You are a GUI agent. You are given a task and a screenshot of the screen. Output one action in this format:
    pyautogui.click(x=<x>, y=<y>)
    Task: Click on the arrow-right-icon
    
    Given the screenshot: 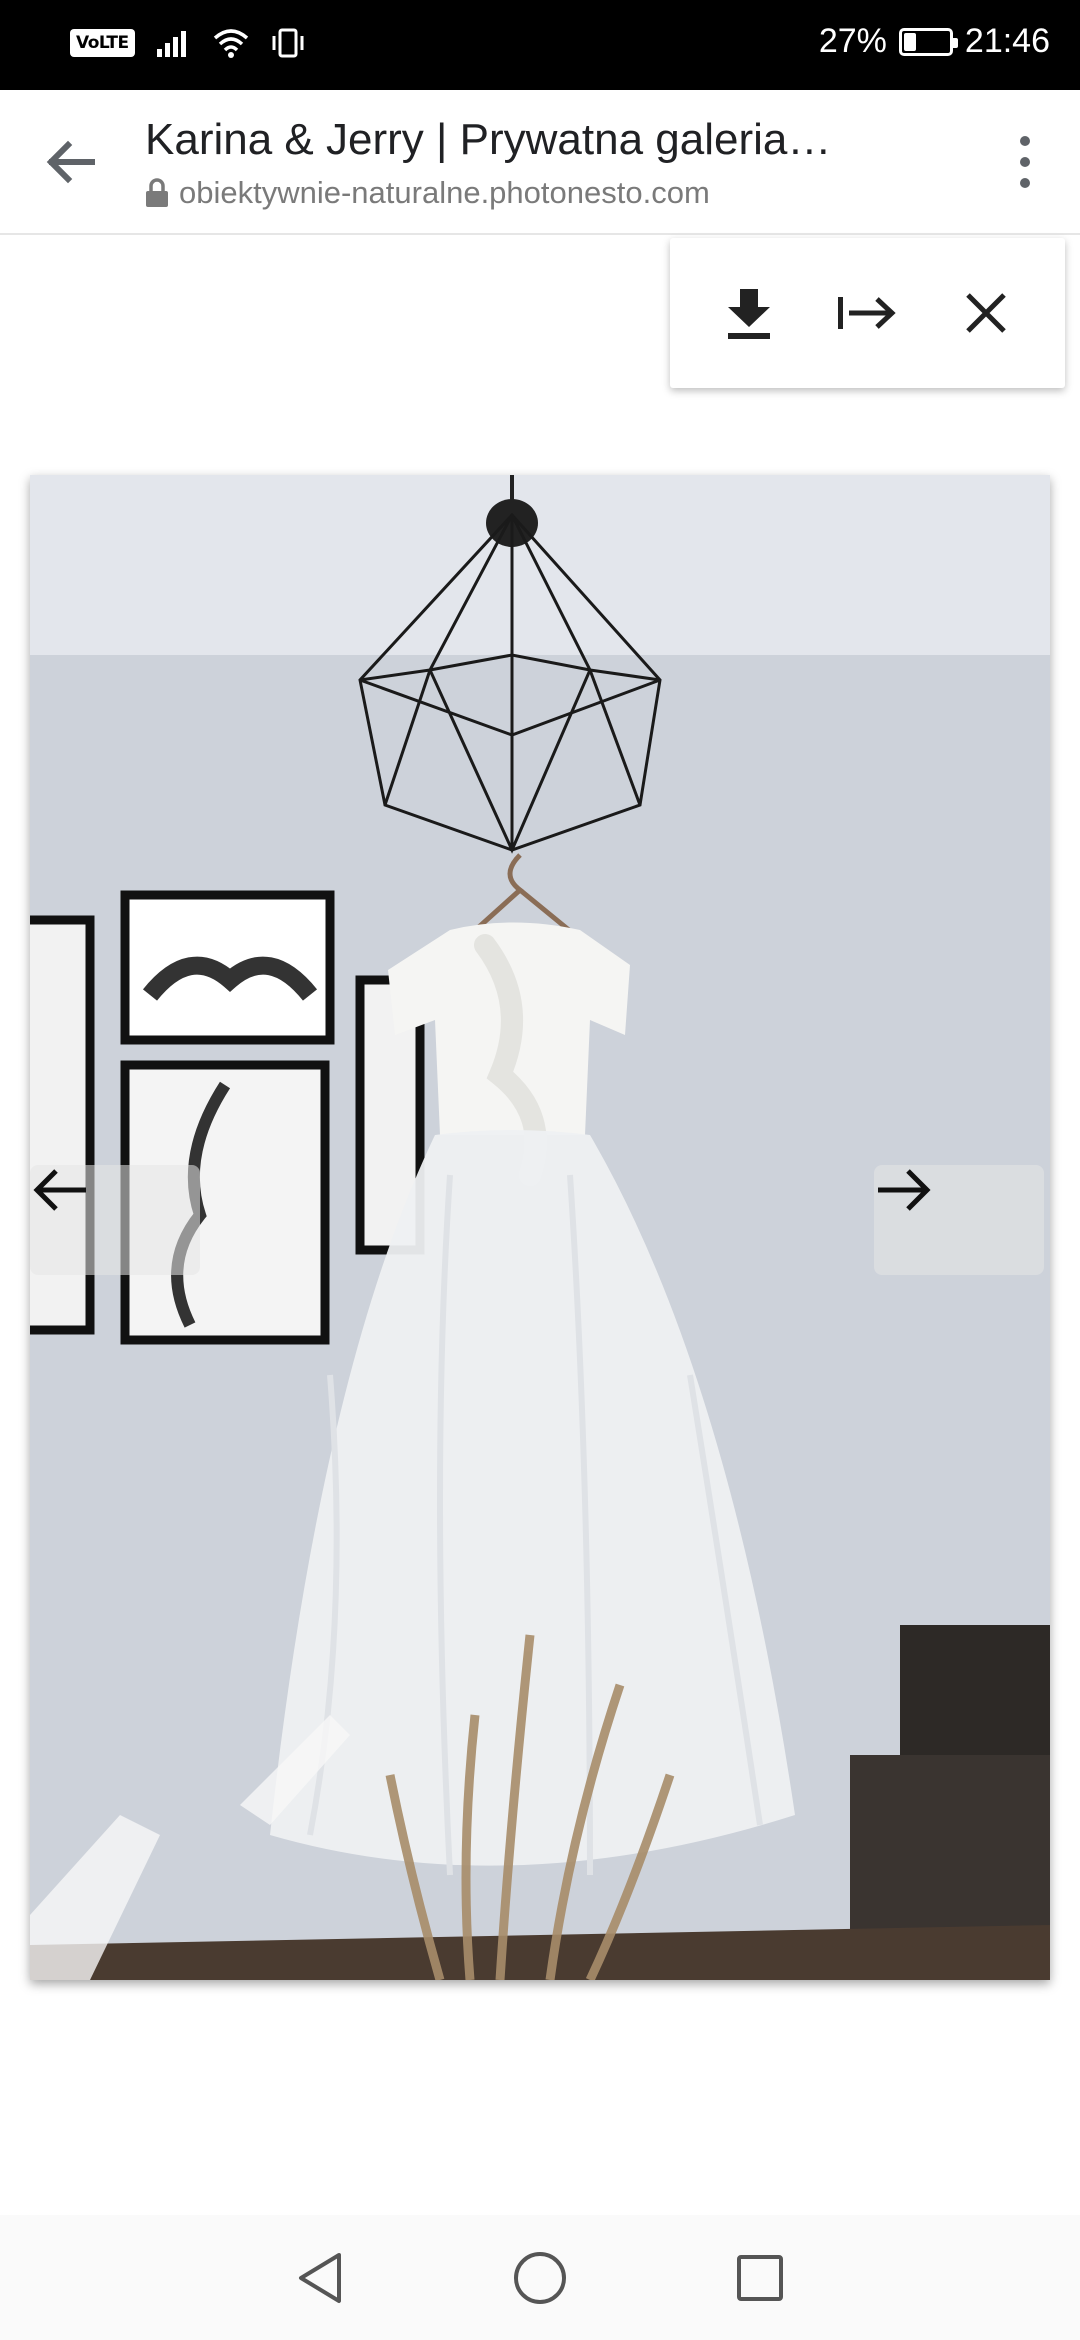 What is the action you would take?
    pyautogui.click(x=904, y=1190)
    